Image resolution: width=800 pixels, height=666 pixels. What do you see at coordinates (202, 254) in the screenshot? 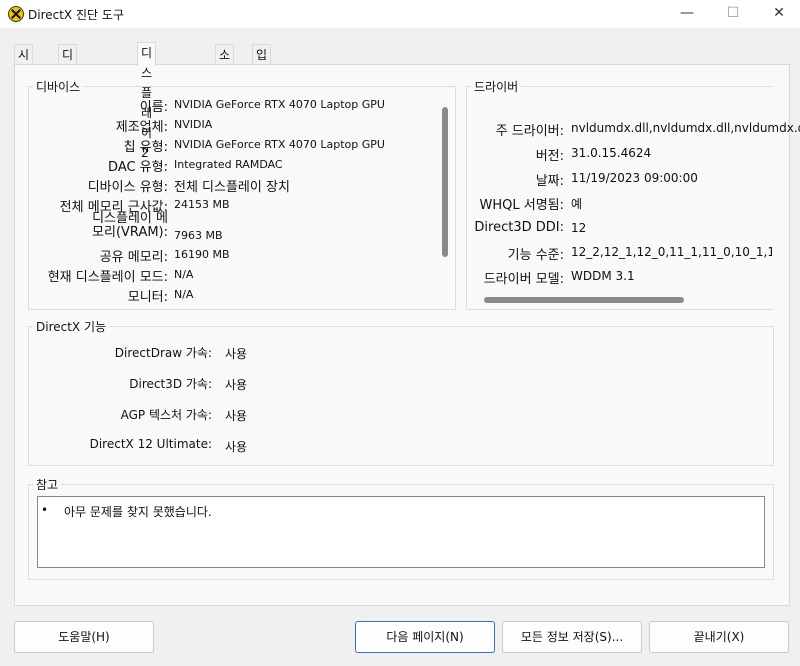
I see `device-value: 16190 MB` at bounding box center [202, 254].